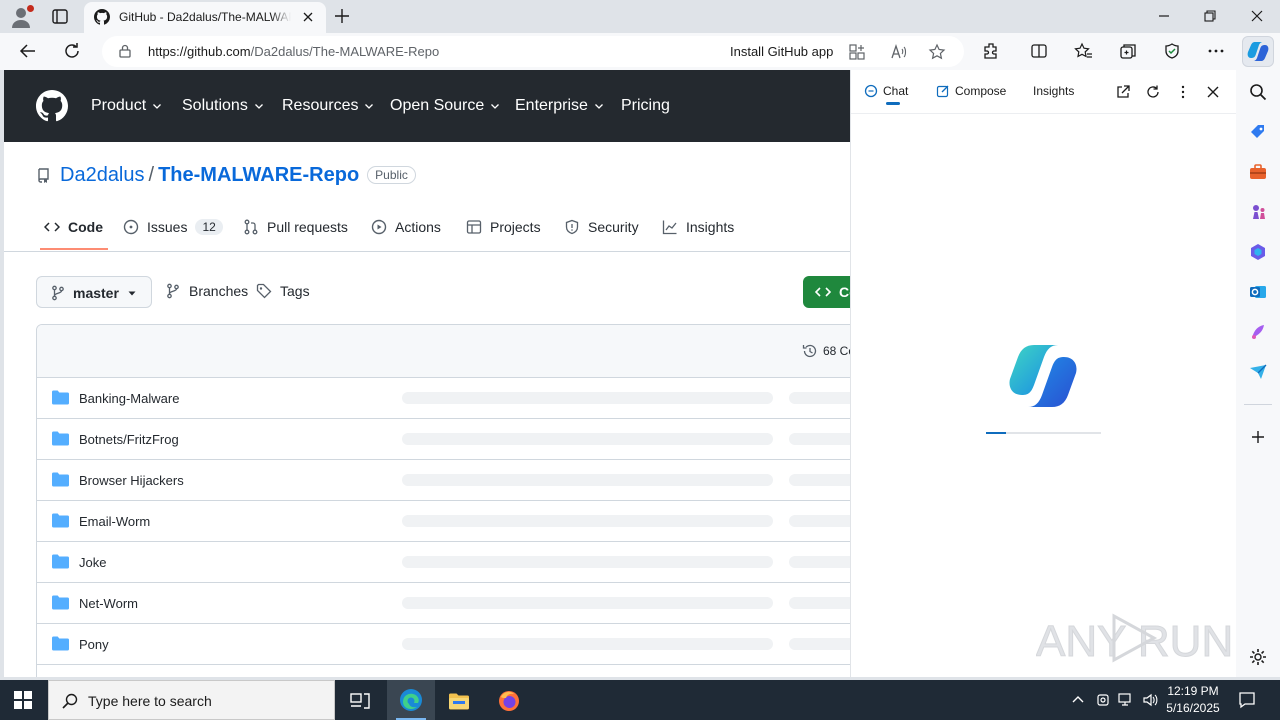  What do you see at coordinates (125, 51) in the screenshot?
I see `lock-icon` at bounding box center [125, 51].